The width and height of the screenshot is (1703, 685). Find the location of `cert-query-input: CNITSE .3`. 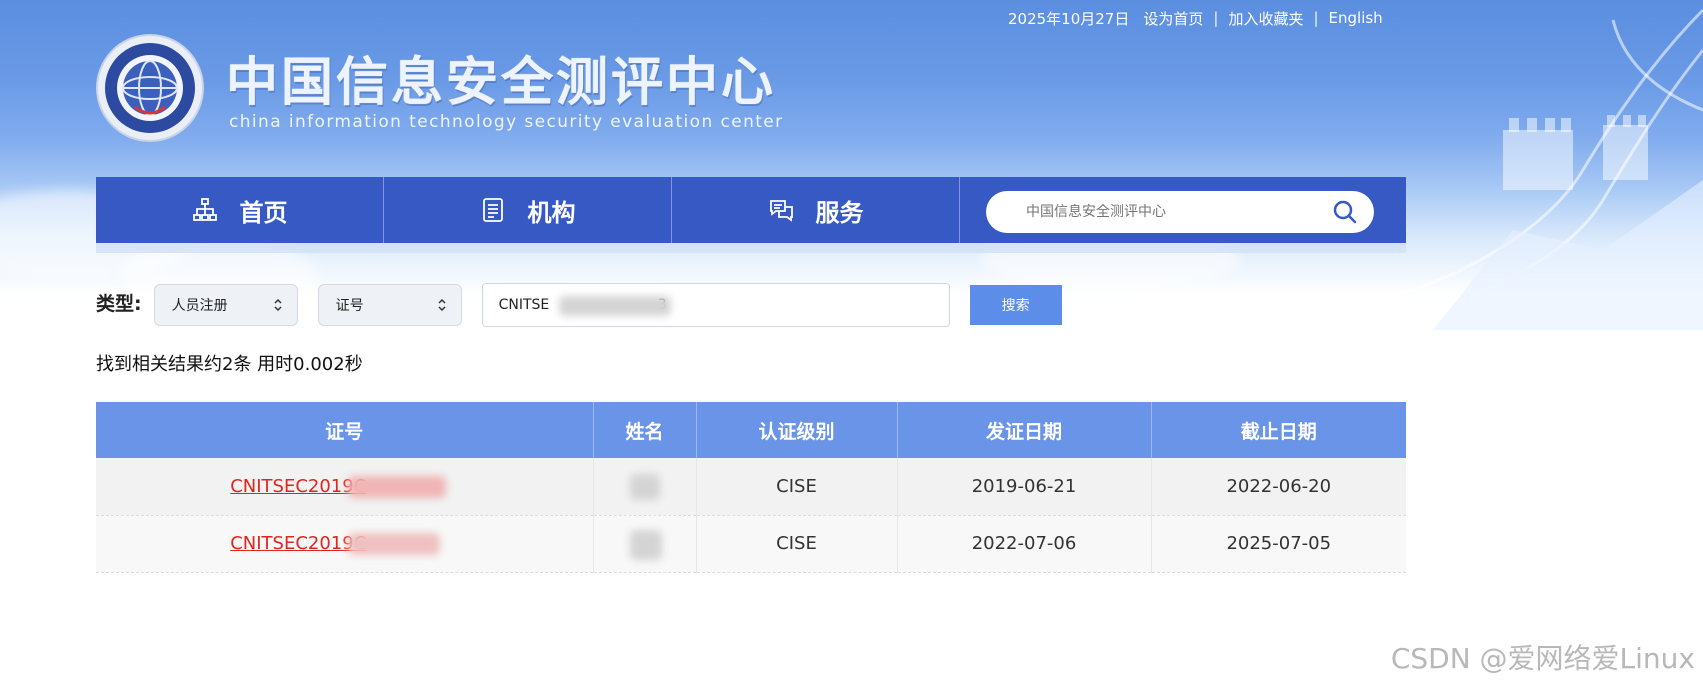

cert-query-input: CNITSE .3 is located at coordinates (715, 305).